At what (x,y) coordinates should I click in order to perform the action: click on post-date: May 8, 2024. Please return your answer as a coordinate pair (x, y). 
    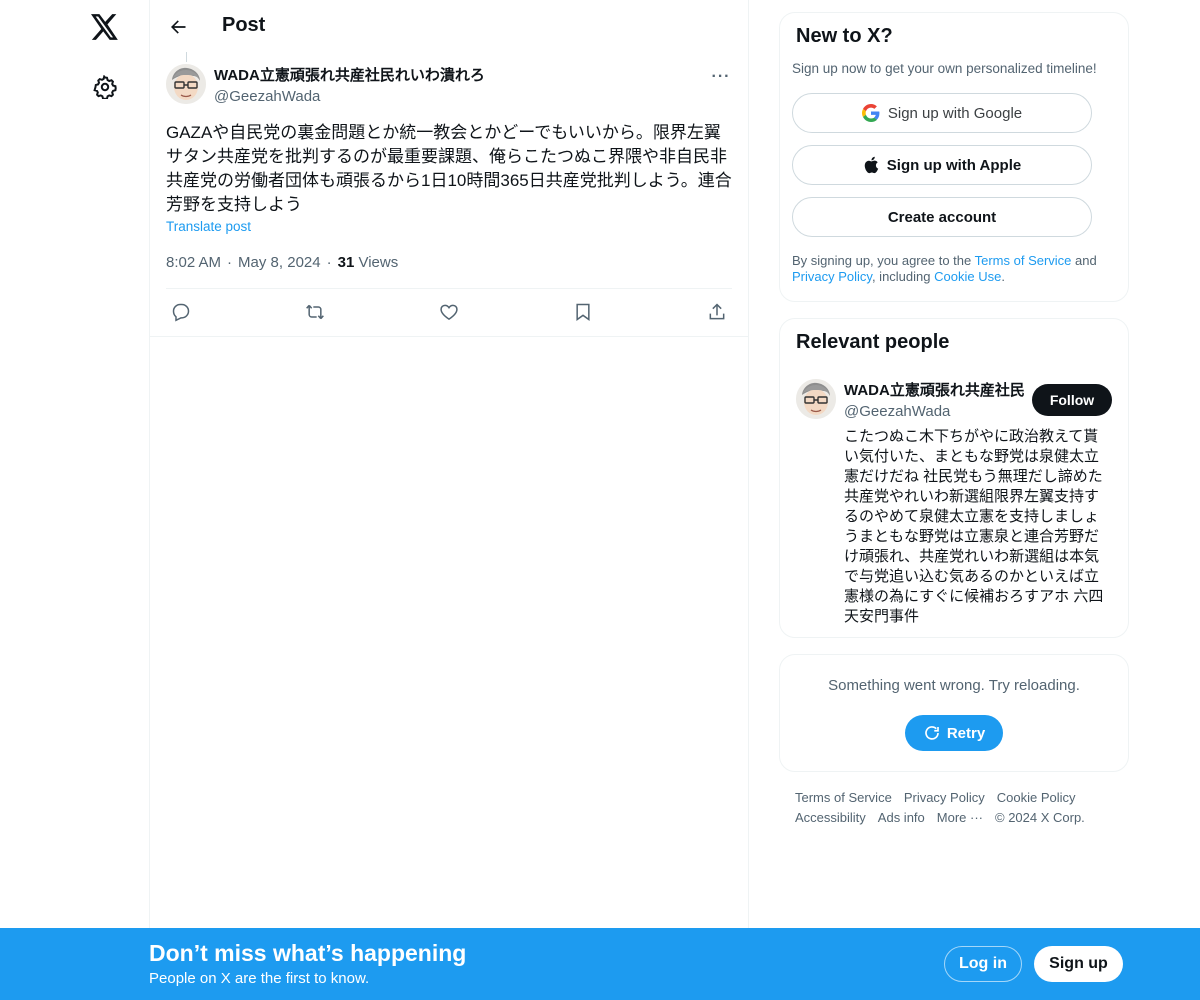
    Looking at the image, I should click on (279, 262).